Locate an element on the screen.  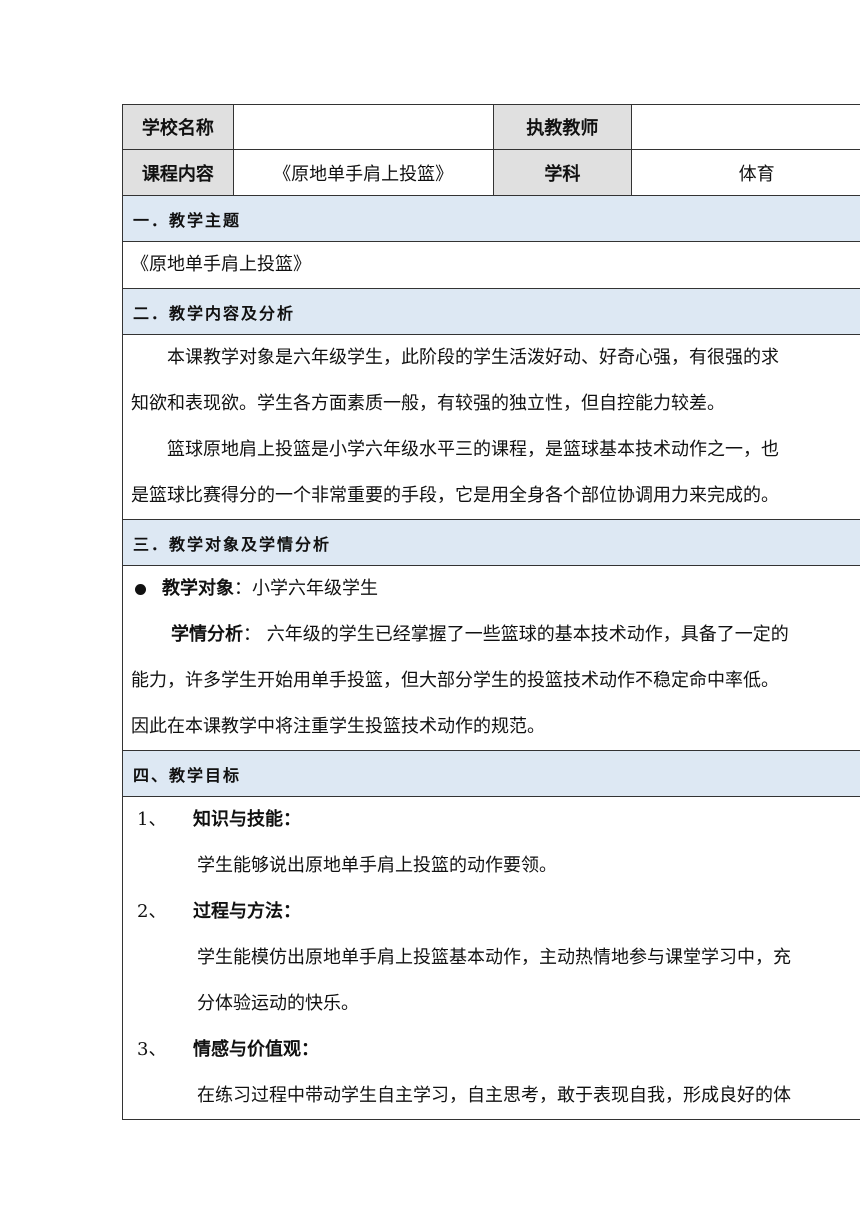
goal-1-title: 知识与技能： is located at coordinates (247, 819).